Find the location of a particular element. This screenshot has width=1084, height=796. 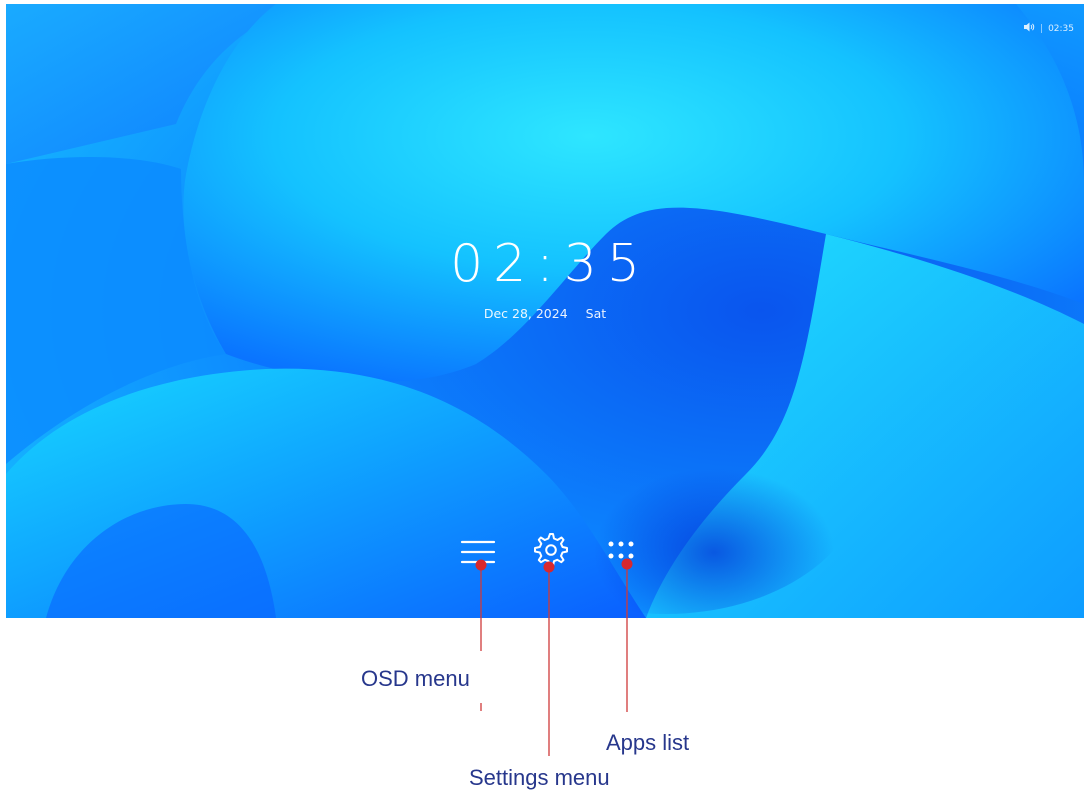

hamburger-menu-icon is located at coordinates (478, 552).